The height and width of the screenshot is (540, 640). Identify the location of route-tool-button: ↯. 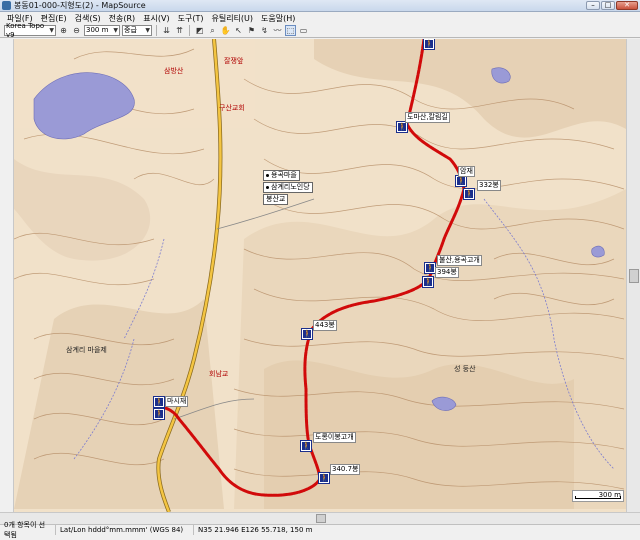
(264, 30).